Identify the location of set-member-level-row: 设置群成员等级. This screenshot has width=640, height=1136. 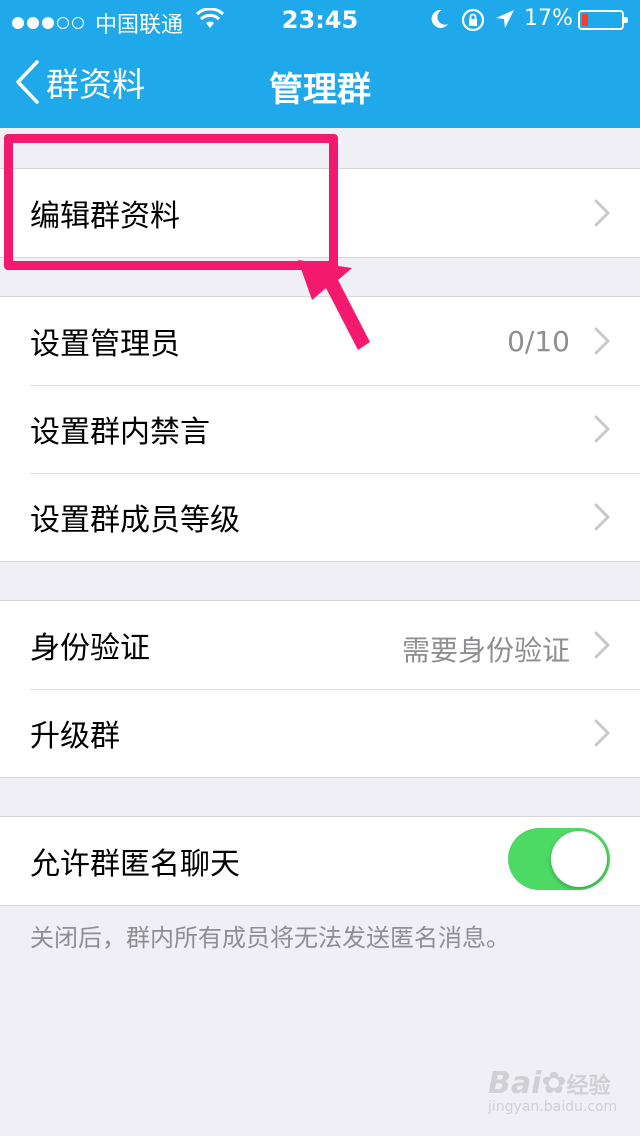
(320, 517).